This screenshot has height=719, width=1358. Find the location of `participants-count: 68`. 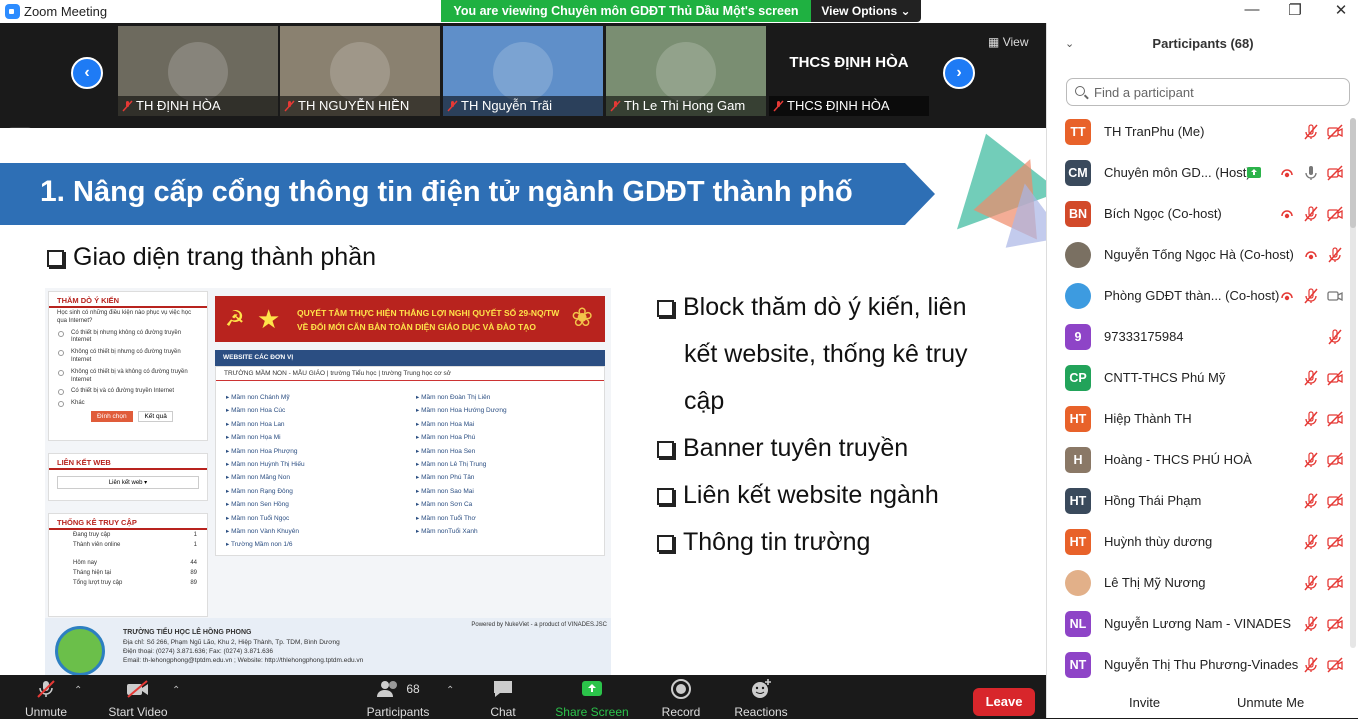

participants-count: 68 is located at coordinates (413, 689).